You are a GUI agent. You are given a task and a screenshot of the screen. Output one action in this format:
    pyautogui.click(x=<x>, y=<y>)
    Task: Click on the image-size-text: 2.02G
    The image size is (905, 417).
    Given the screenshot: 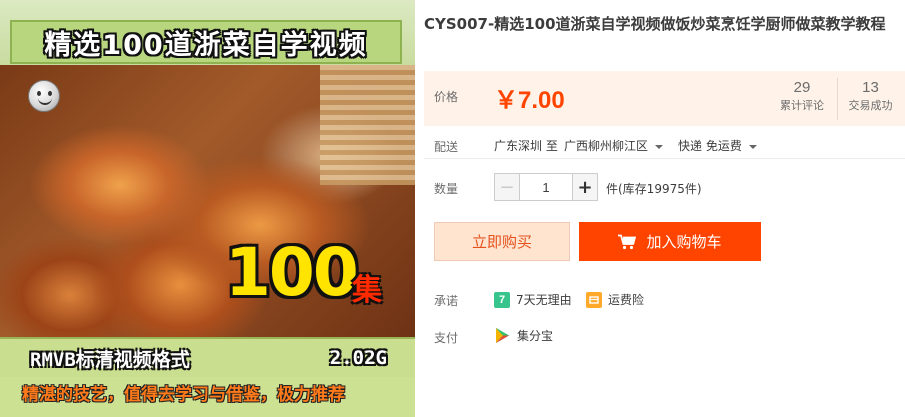 What is the action you would take?
    pyautogui.click(x=358, y=358)
    